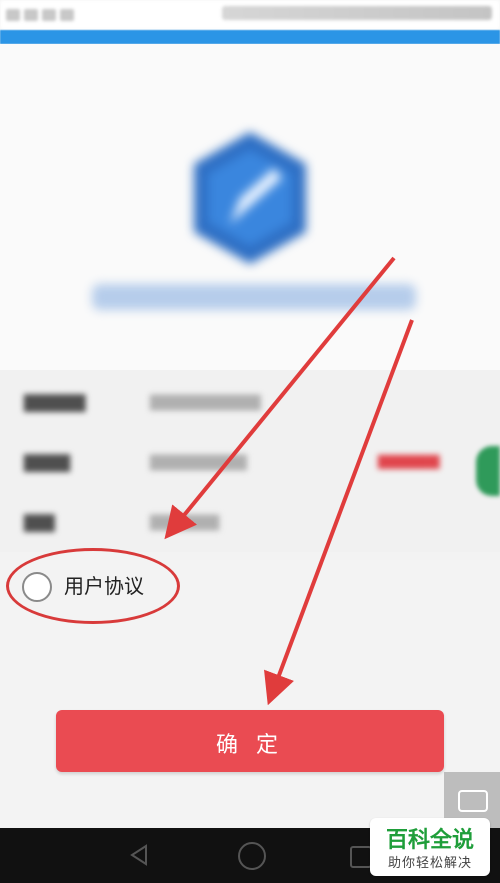  Describe the element at coordinates (252, 856) in the screenshot. I see `home-nav-icon` at that location.